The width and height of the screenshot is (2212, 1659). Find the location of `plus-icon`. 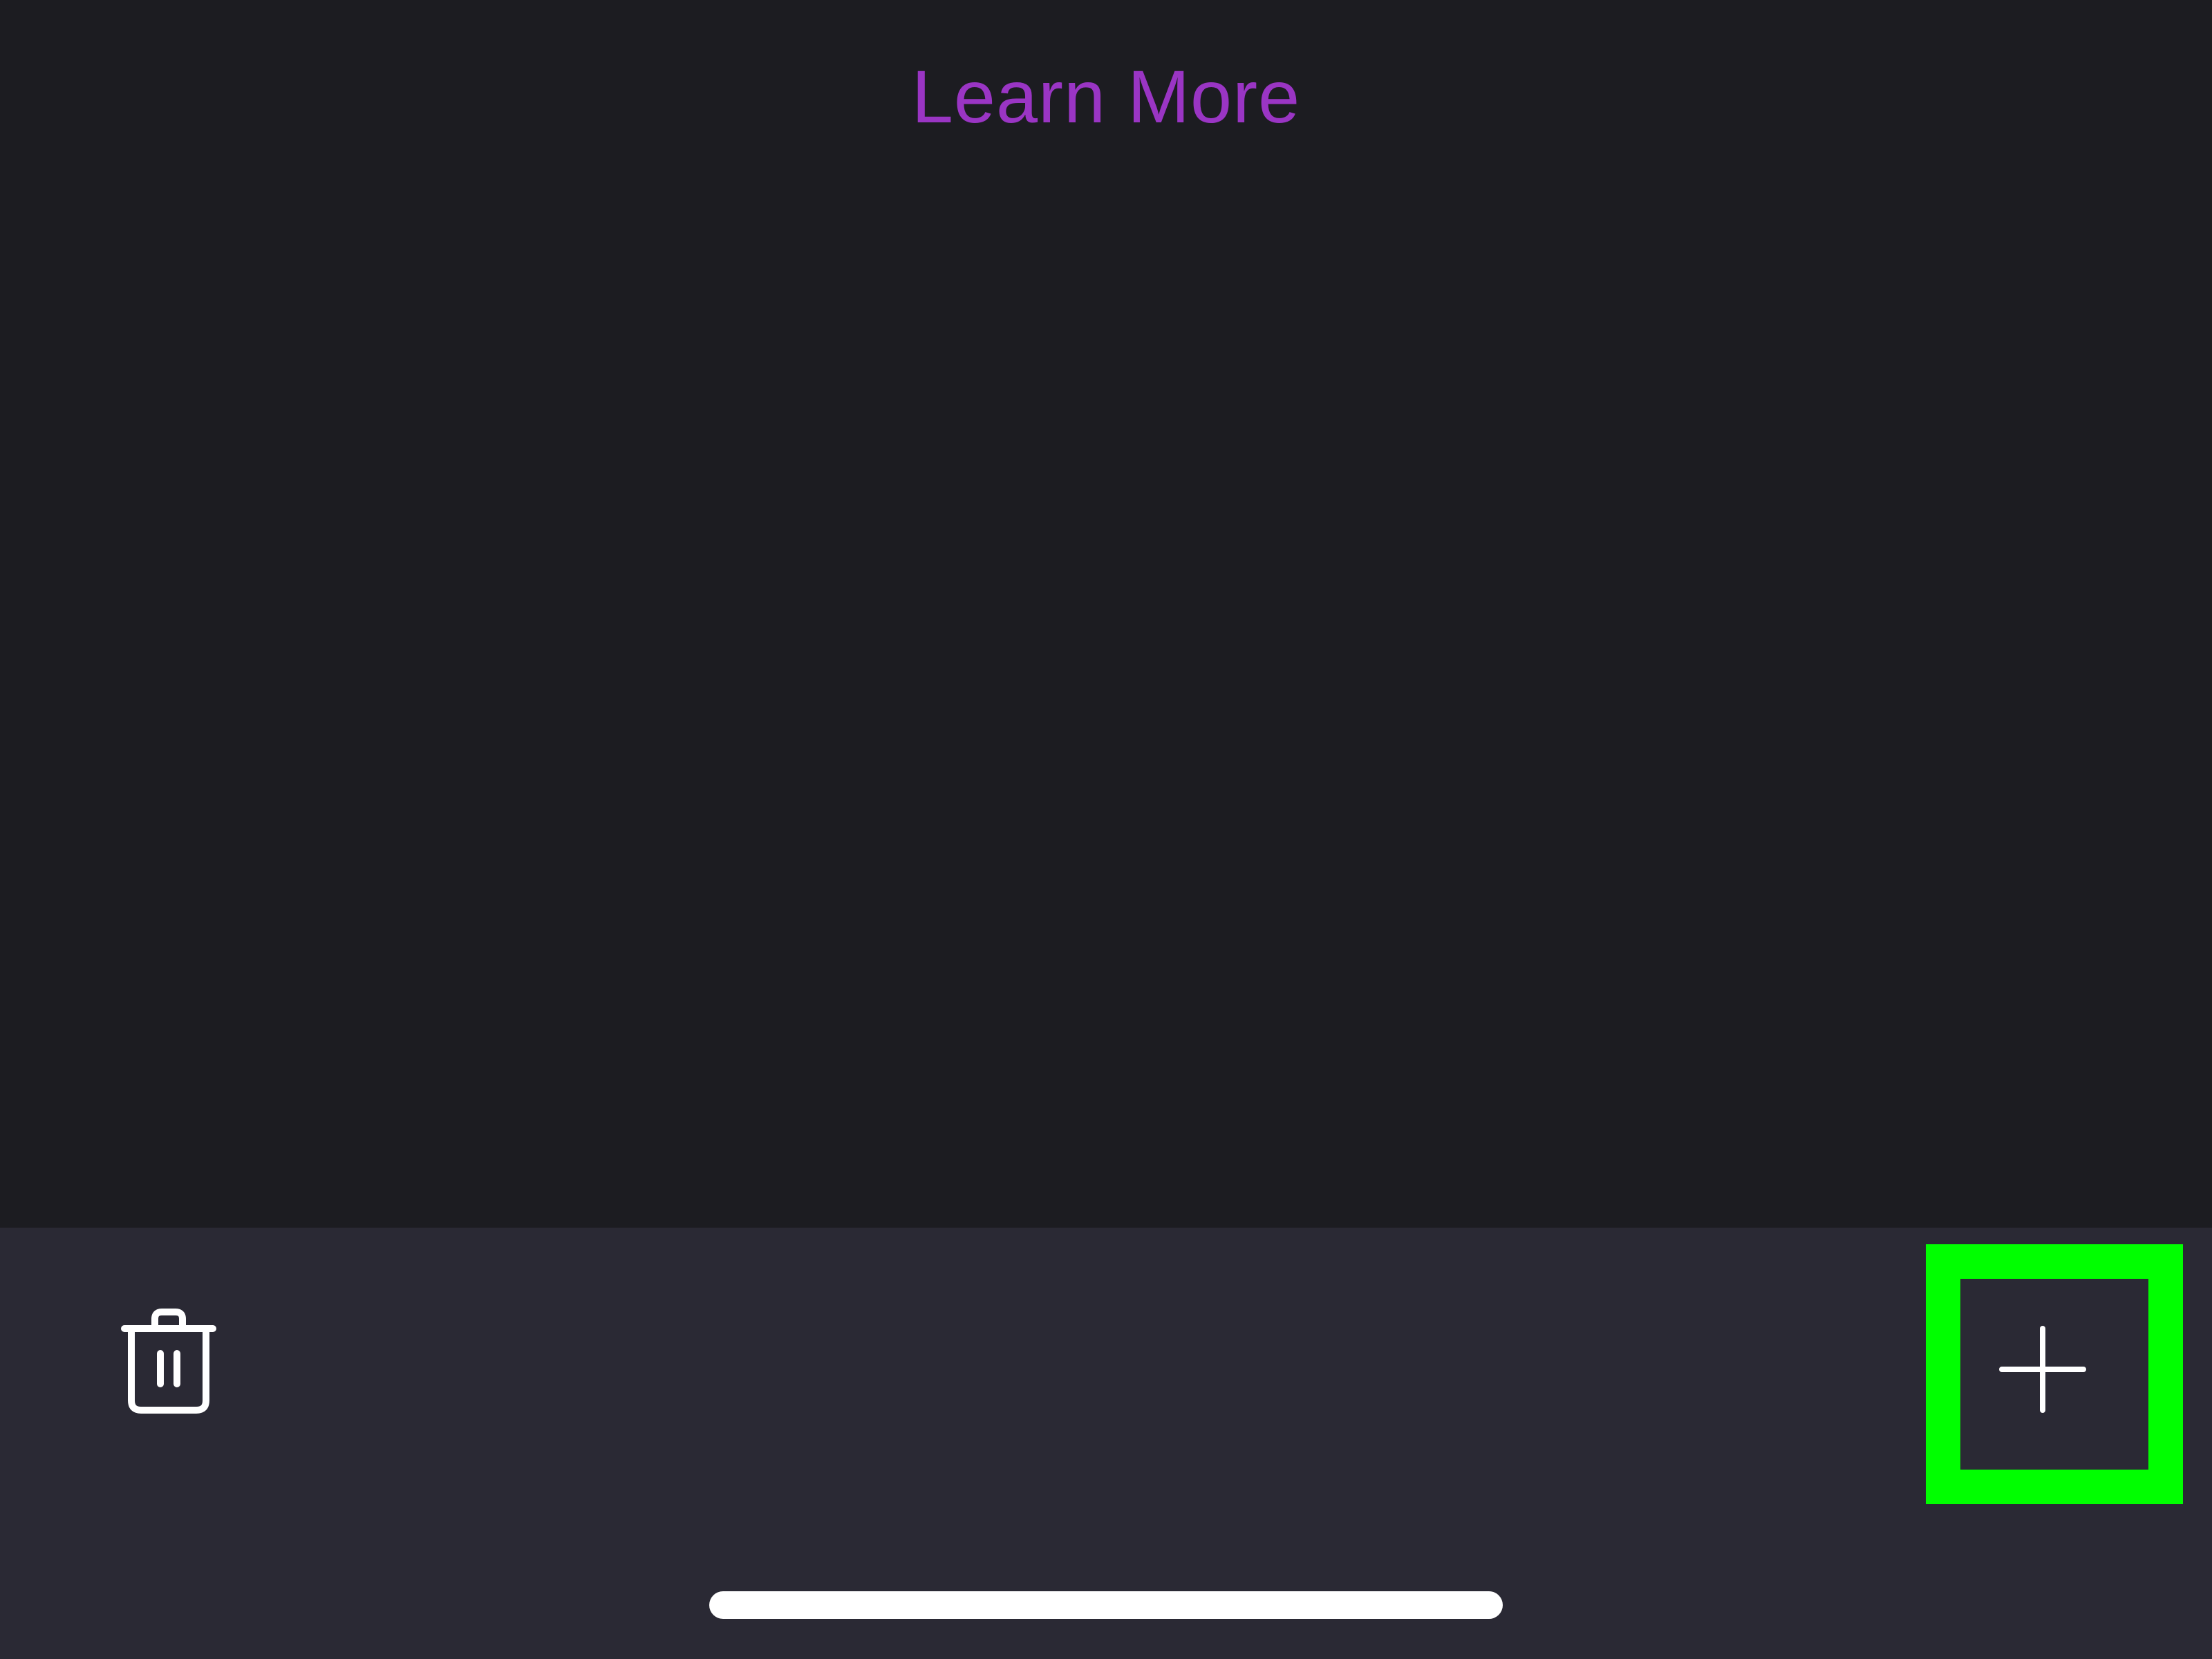

plus-icon is located at coordinates (2042, 1370).